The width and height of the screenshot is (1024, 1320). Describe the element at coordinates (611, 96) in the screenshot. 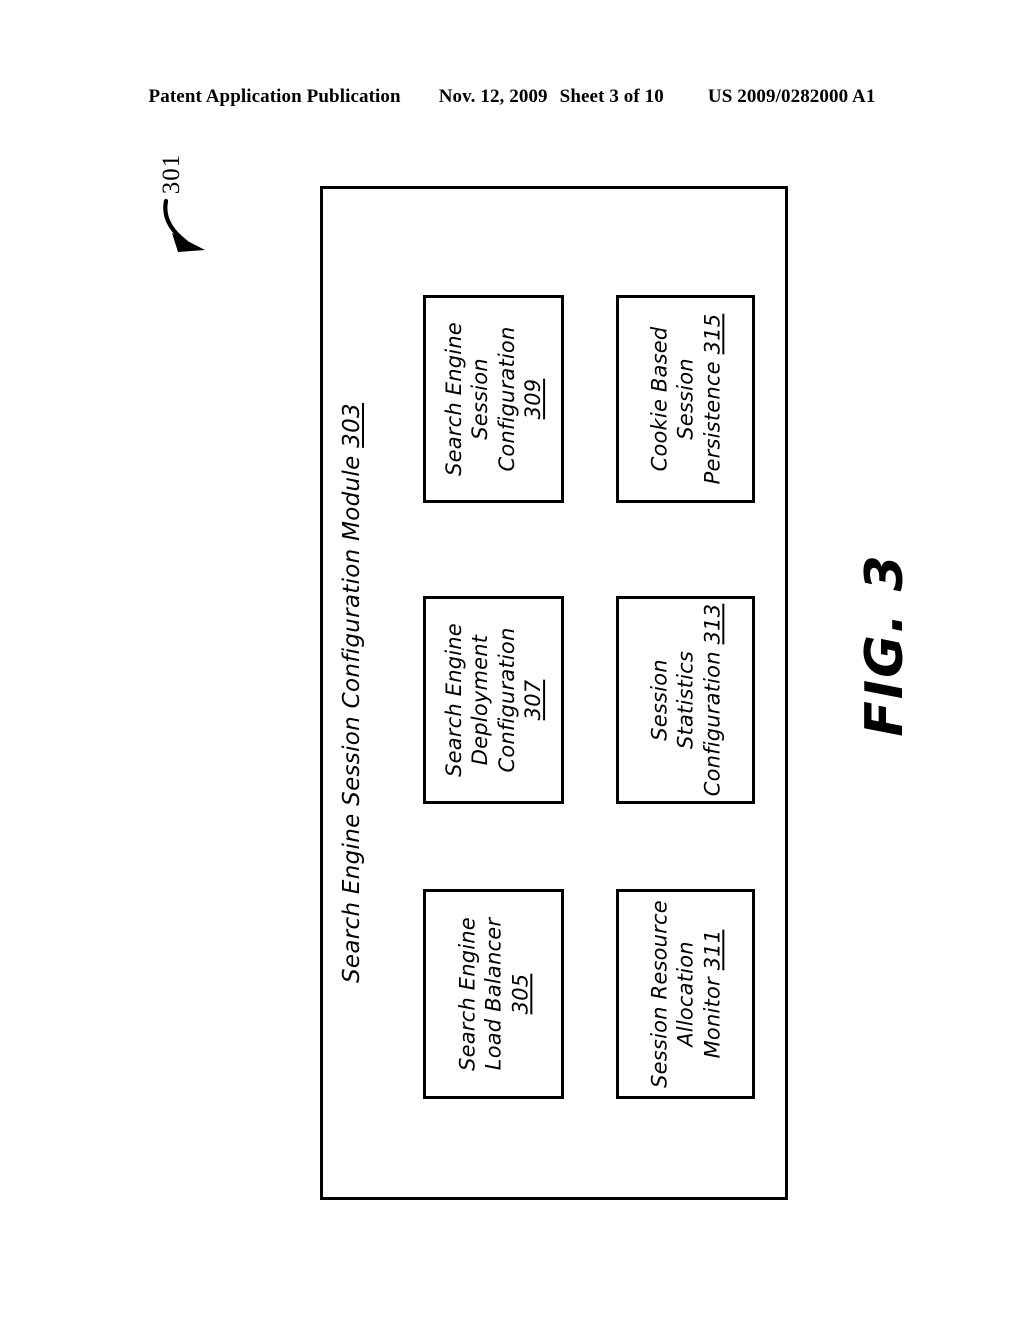

I see `sheet-number: Sheet 3 of 10` at that location.